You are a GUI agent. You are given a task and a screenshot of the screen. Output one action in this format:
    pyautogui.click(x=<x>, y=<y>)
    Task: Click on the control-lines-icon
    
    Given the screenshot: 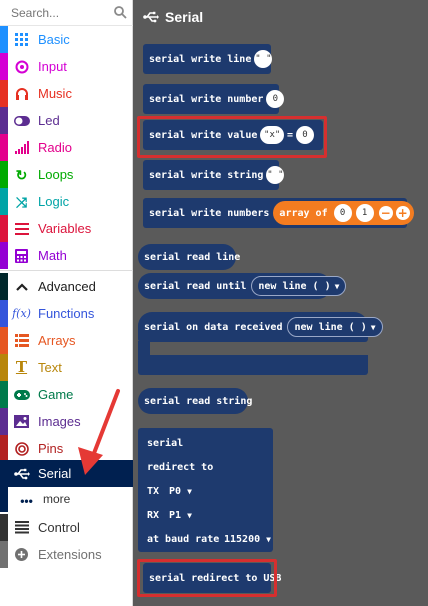 What is the action you would take?
    pyautogui.click(x=21, y=527)
    